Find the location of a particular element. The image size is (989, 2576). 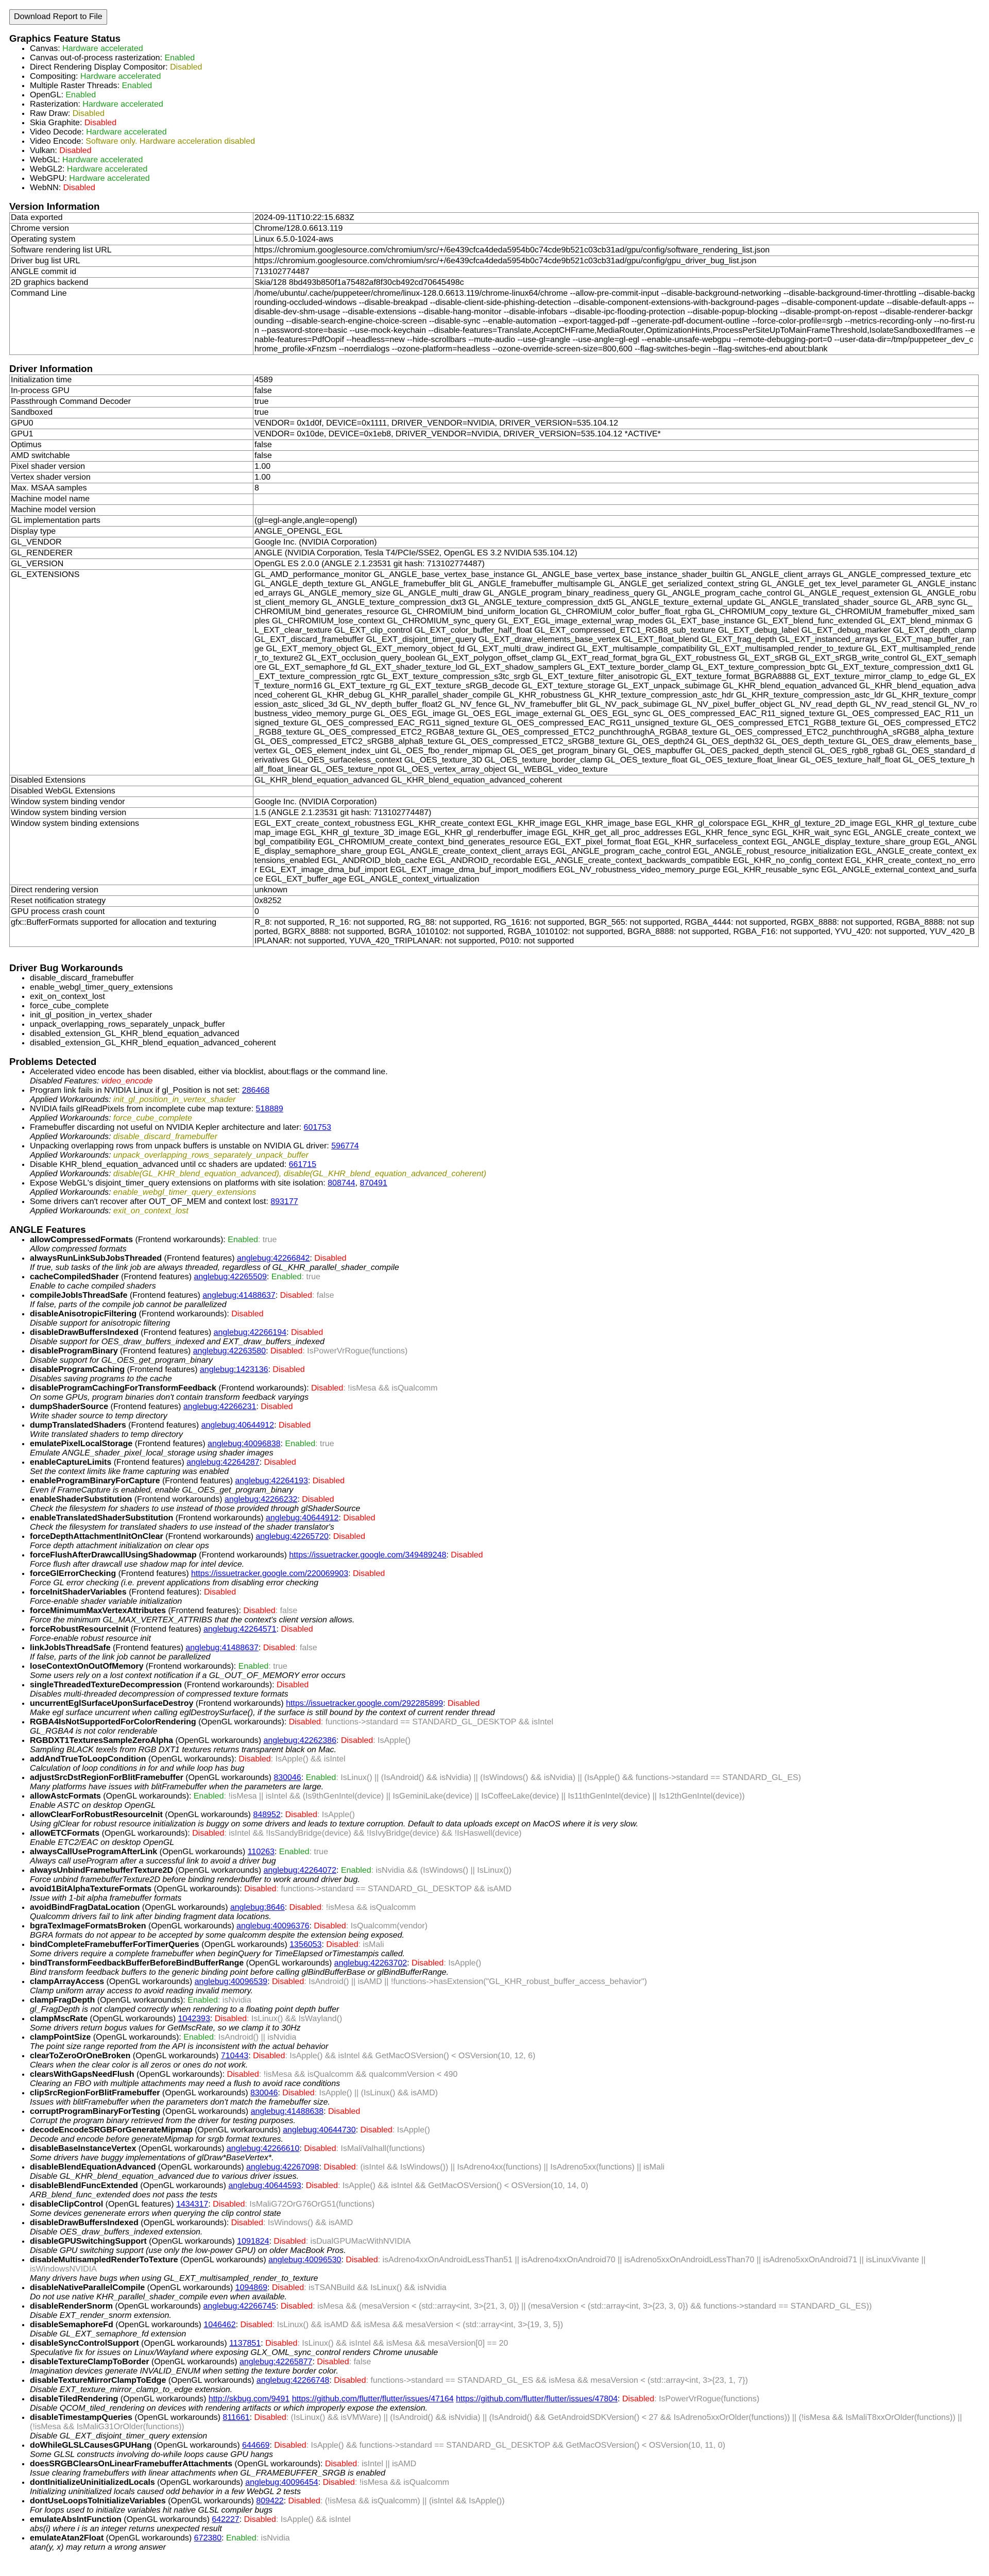

bug-link: anglebug:40096376 is located at coordinates (272, 1926).